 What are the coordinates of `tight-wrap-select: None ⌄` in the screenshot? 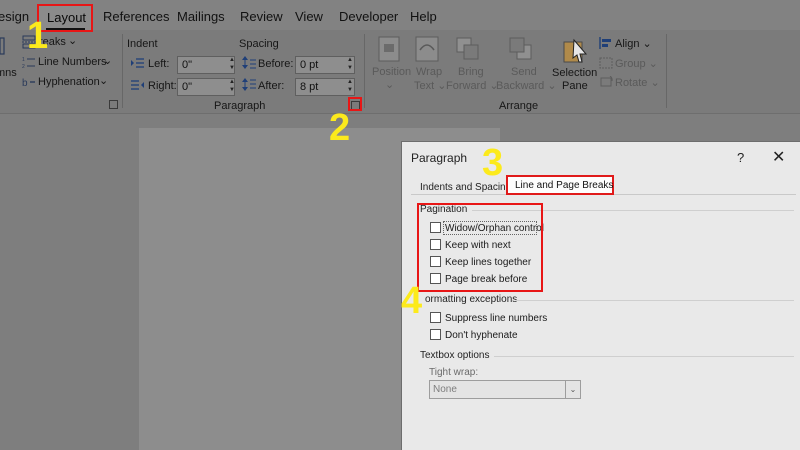 It's located at (505, 389).